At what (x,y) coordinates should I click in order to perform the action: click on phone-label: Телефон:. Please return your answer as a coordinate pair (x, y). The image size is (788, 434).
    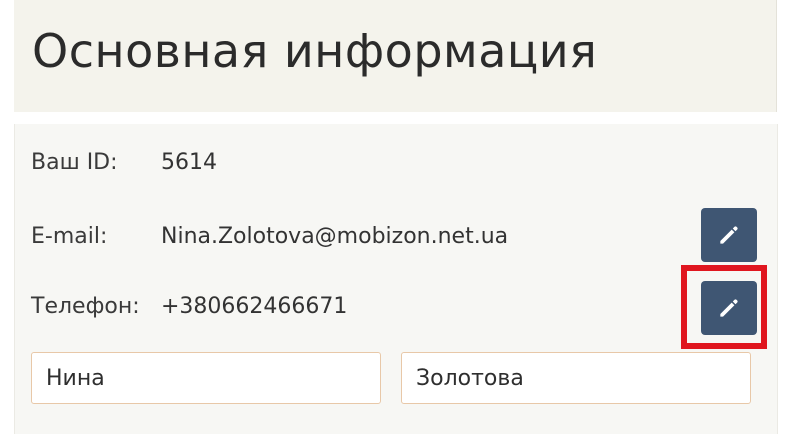
    Looking at the image, I should click on (85, 306).